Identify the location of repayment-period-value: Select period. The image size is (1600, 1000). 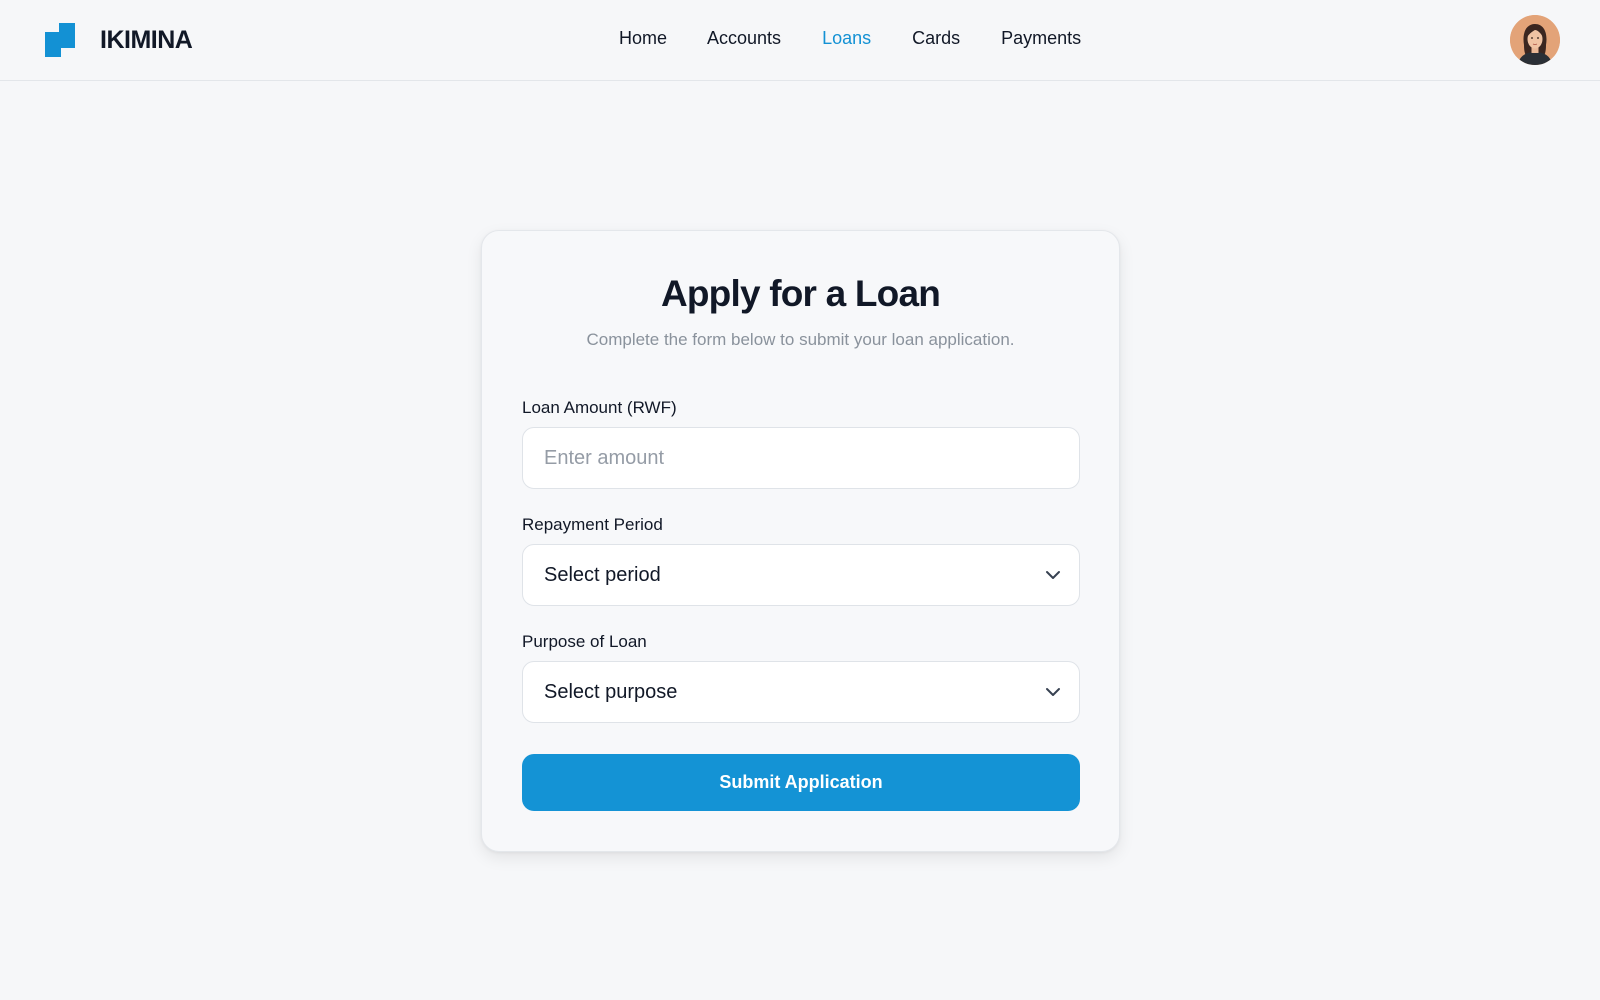
(602, 575).